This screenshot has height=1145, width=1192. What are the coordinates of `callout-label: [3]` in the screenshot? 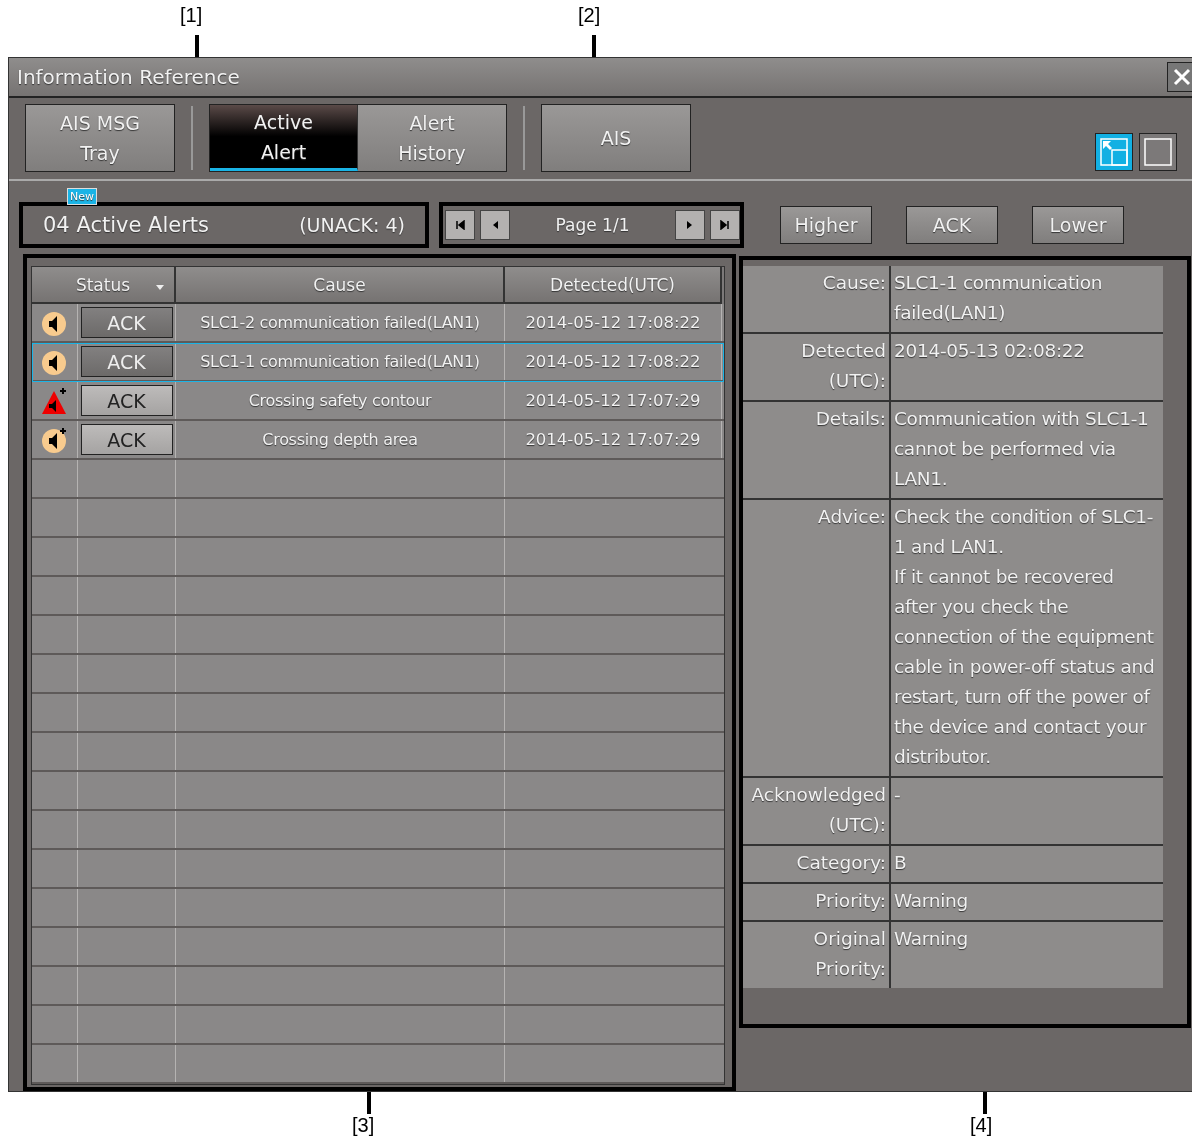 It's located at (363, 1125).